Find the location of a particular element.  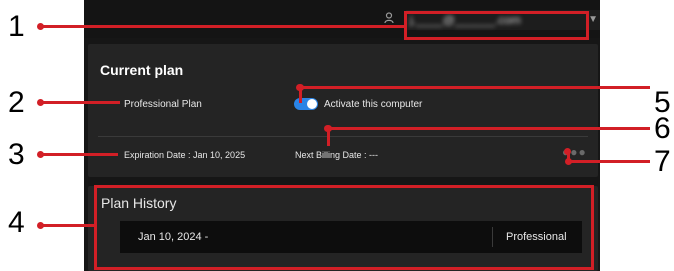

account-bar: j.____@______.com ▼ is located at coordinates (342, 19).